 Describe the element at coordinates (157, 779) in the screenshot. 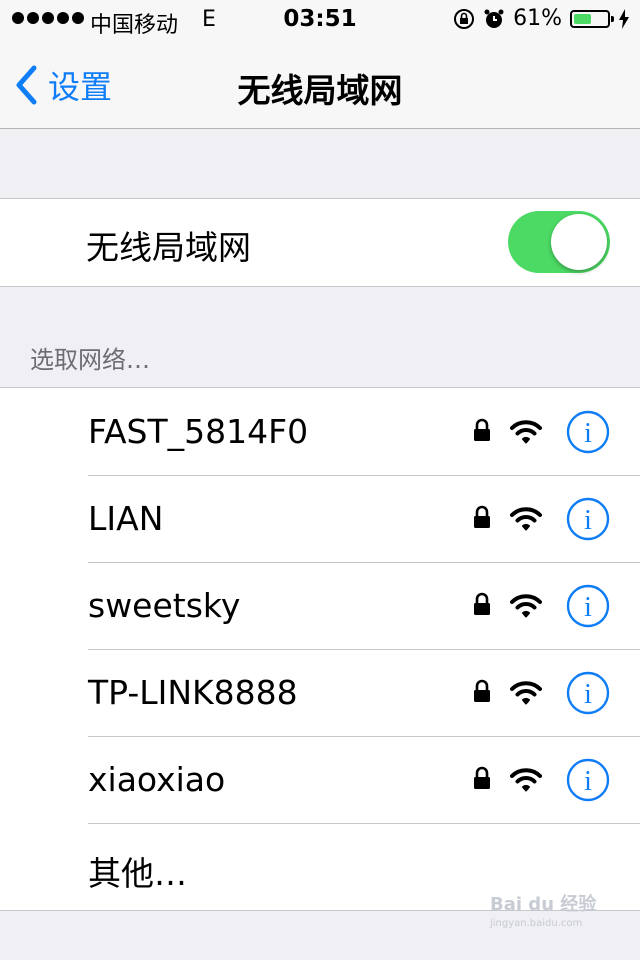

I see `network-name: xiaoxiao` at that location.